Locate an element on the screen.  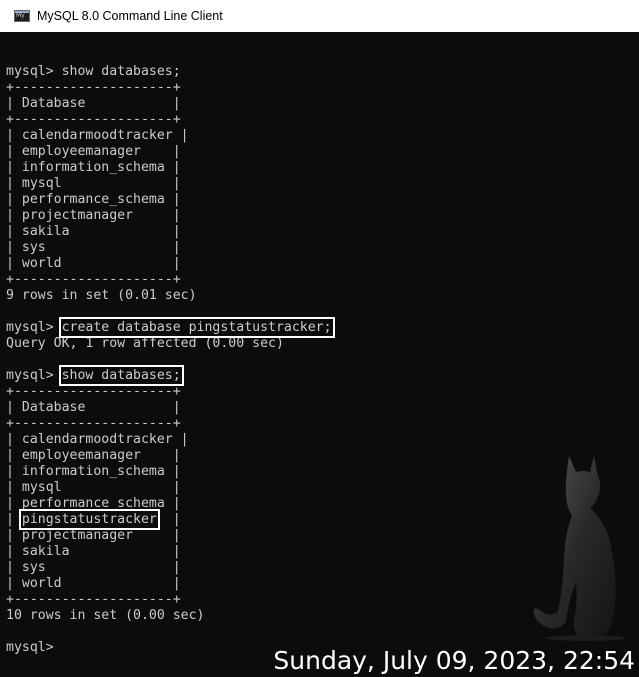
terminal-line: 9 rows in set (0.01 sec) is located at coordinates (101, 295).